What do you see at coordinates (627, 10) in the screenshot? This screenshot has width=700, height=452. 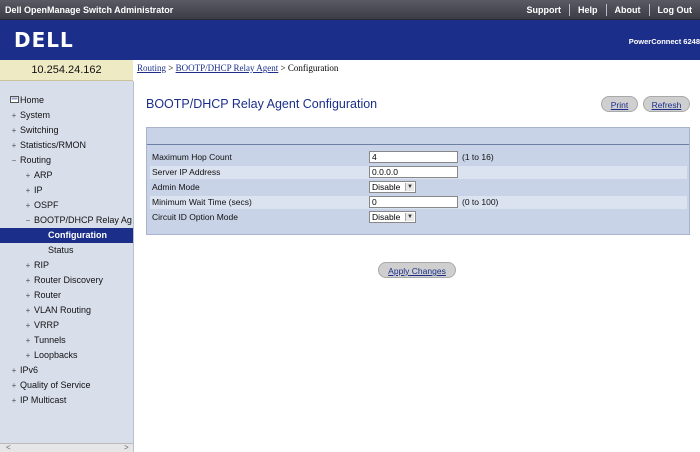 I see `about-link: About` at bounding box center [627, 10].